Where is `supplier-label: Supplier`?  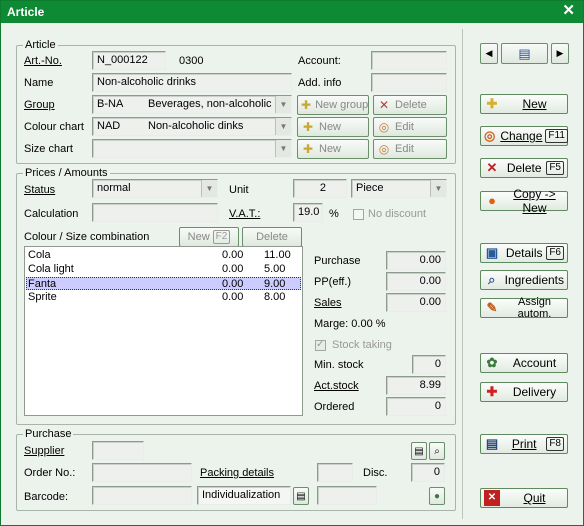 supplier-label: Supplier is located at coordinates (44, 451).